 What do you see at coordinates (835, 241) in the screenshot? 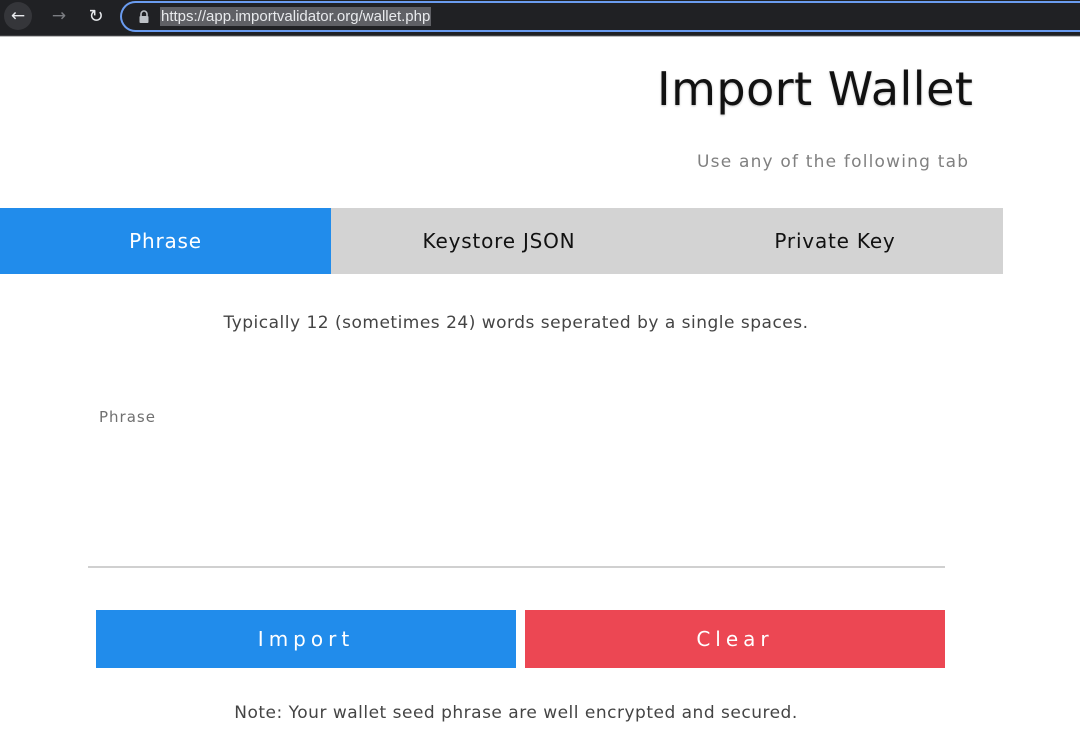
I see `tab-private-key: Private Key` at bounding box center [835, 241].